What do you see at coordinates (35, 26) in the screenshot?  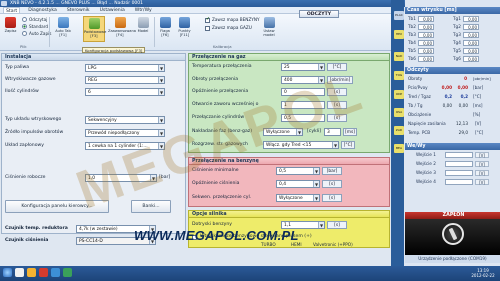 I see `standard-option: Standard` at bounding box center [35, 26].